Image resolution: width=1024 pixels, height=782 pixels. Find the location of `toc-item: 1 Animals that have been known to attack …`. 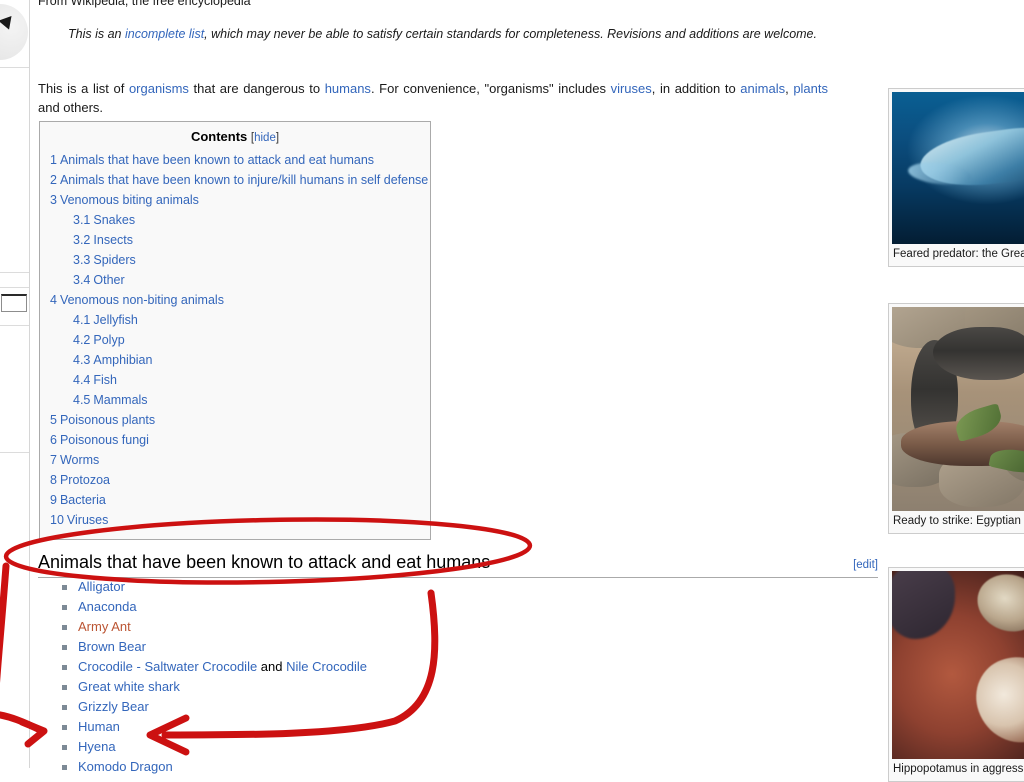

toc-item: 1 Animals that have been known to attack … is located at coordinates (235, 160).